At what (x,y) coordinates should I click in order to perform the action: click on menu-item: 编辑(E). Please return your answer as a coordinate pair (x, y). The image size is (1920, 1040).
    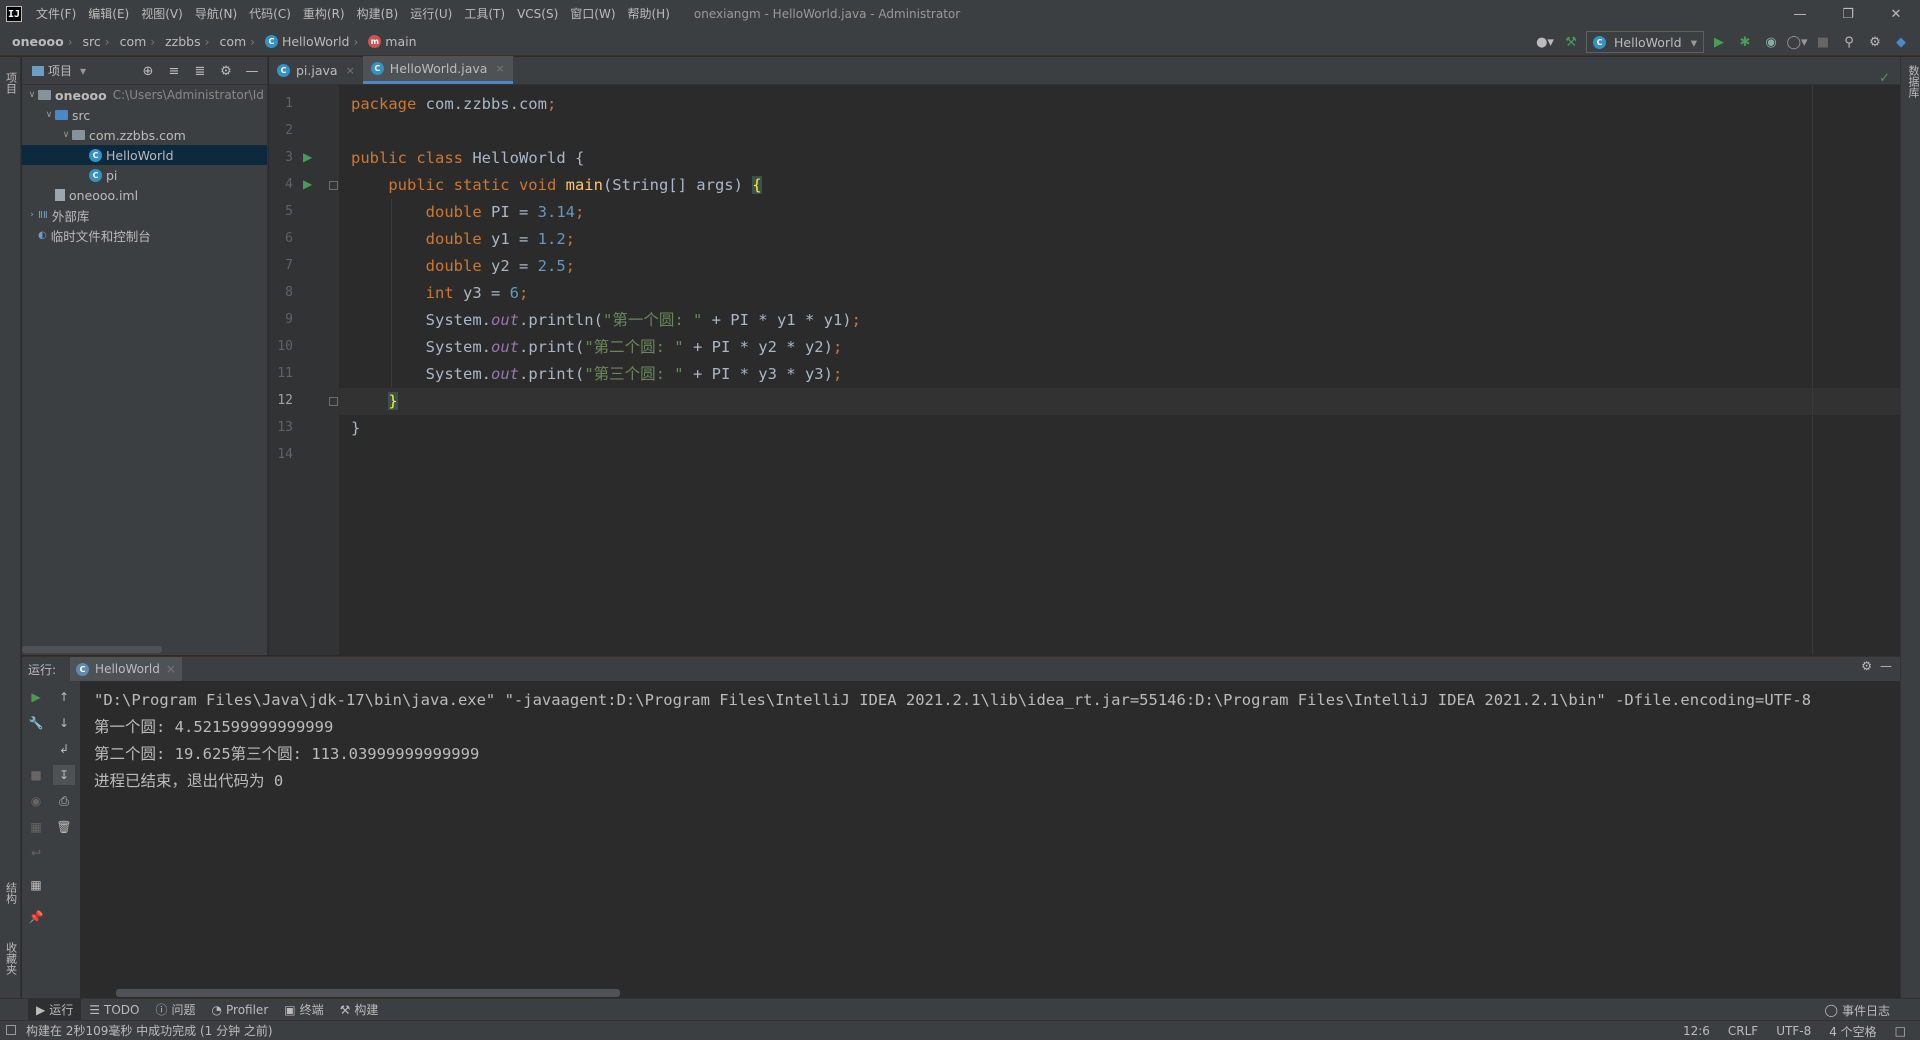
    Looking at the image, I should click on (108, 14).